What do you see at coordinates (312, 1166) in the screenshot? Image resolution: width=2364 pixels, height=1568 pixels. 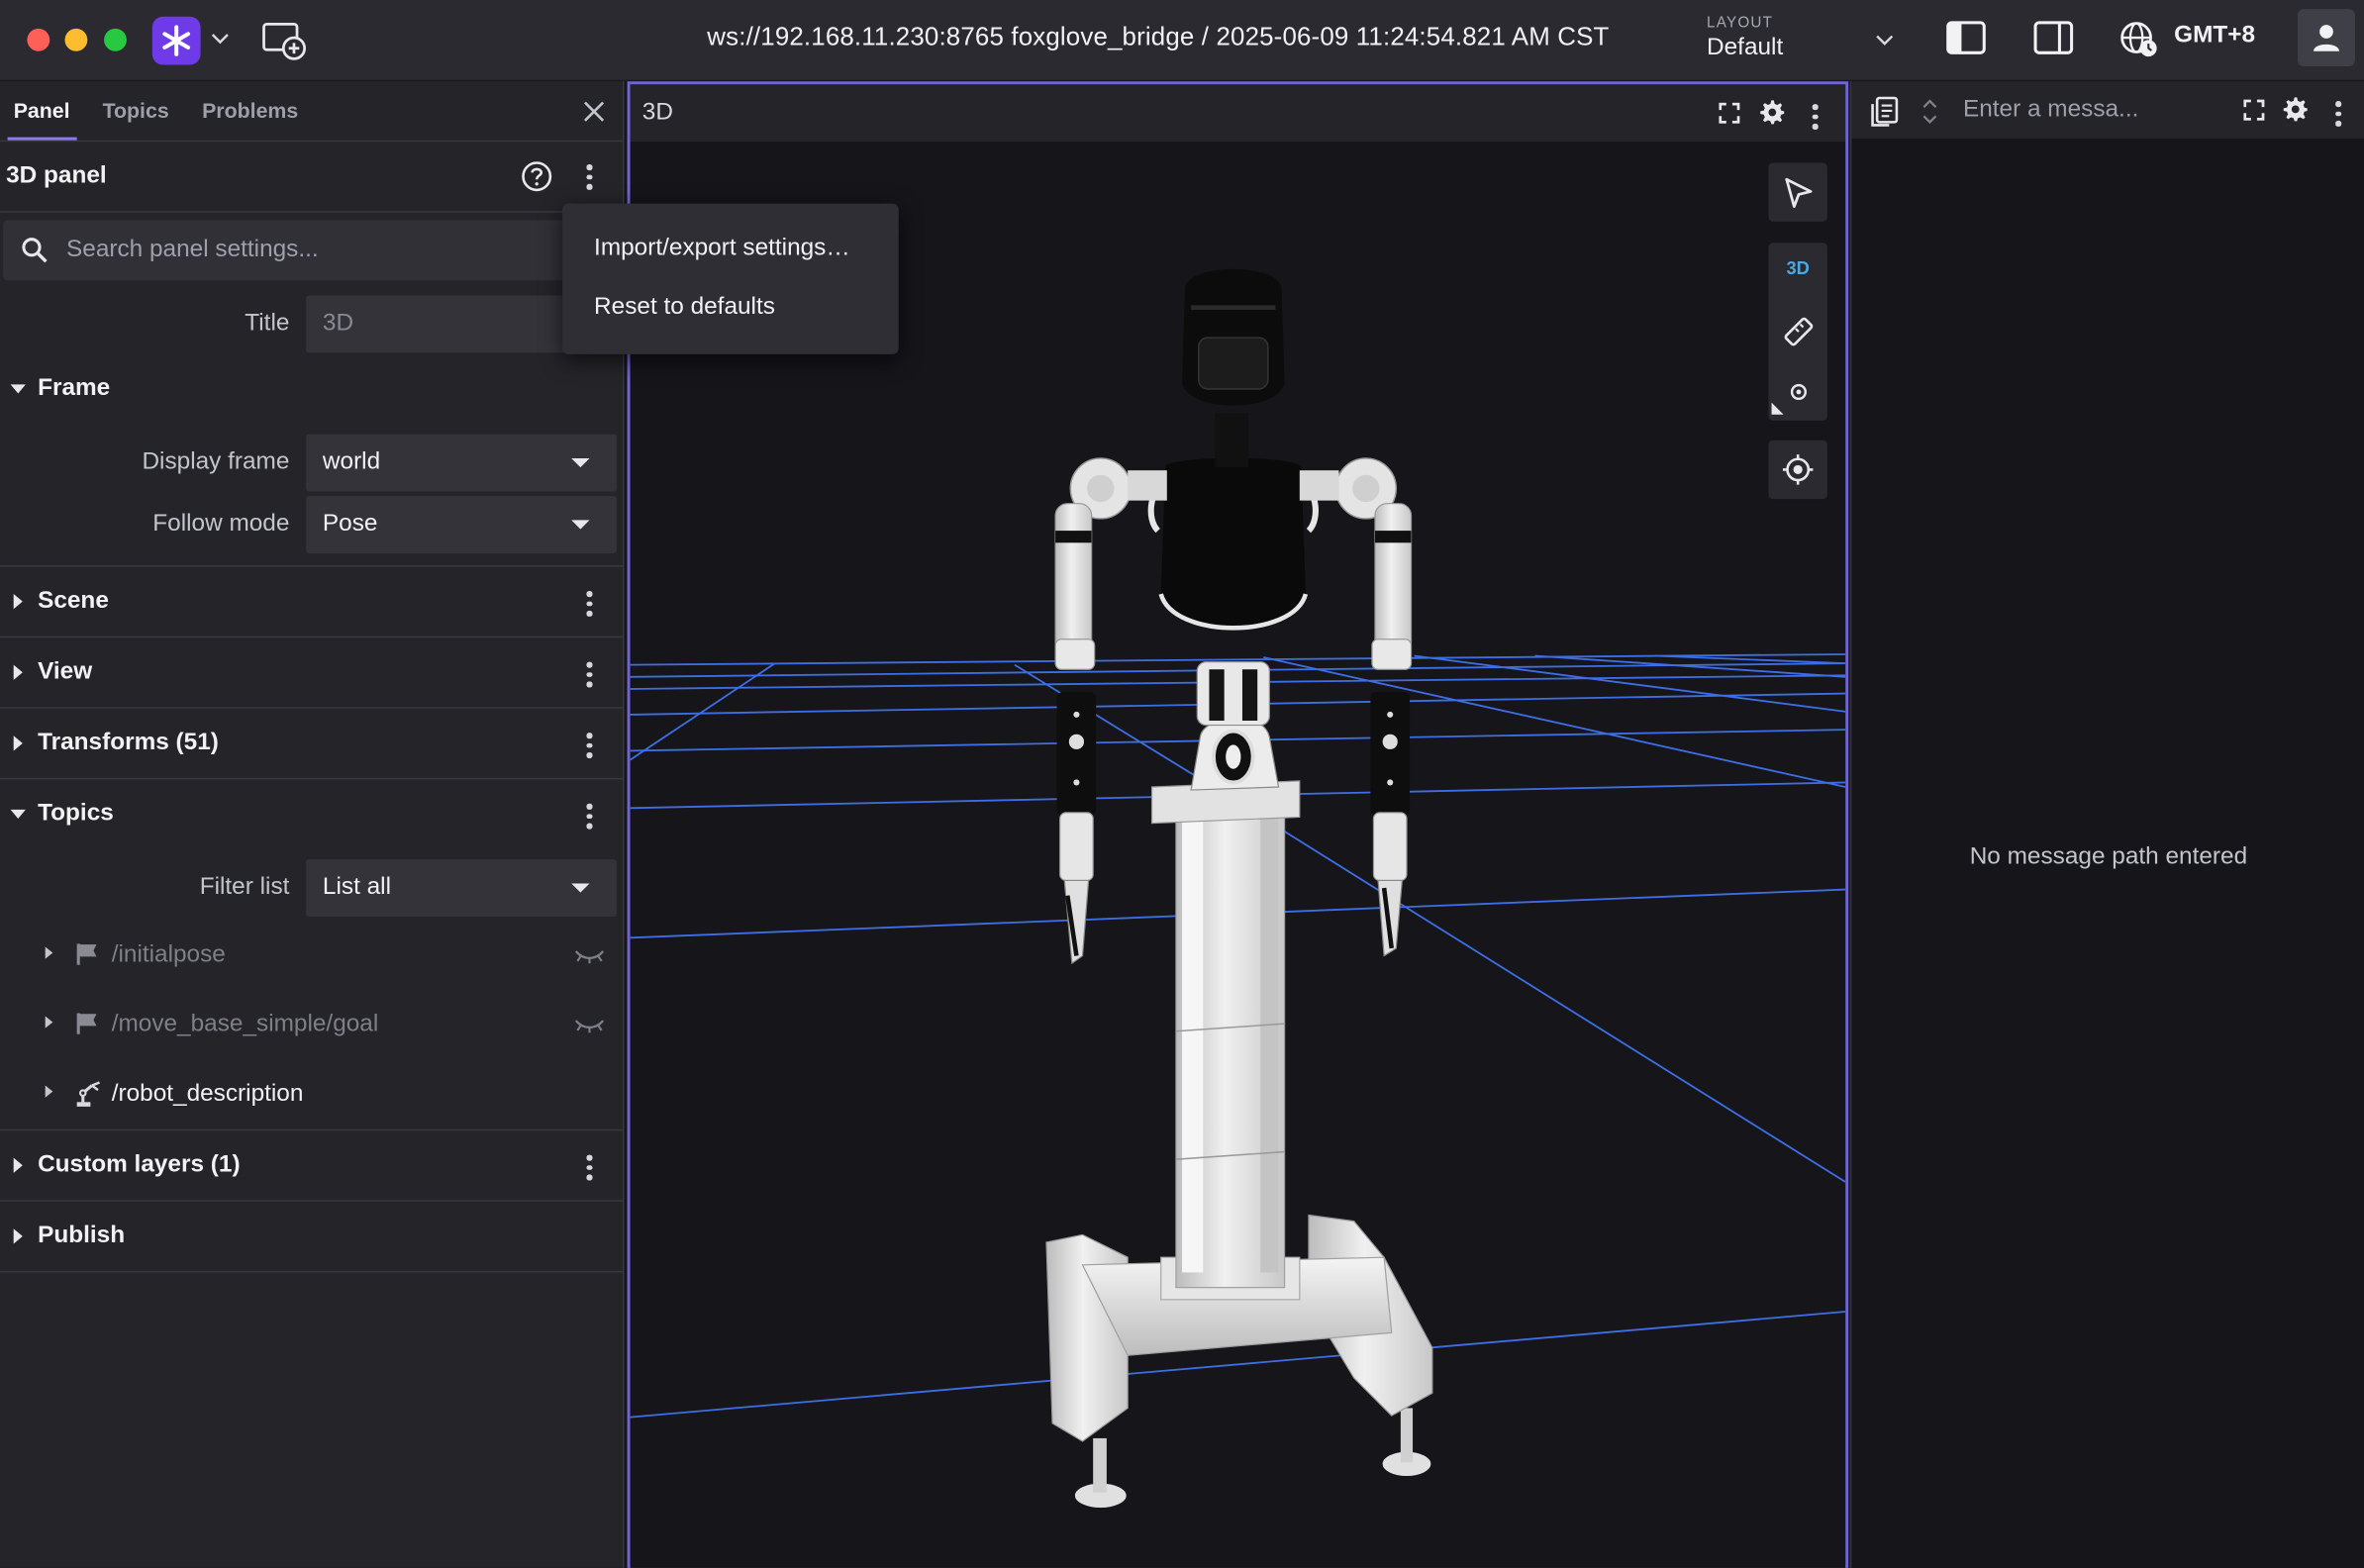 I see `section-custom-layers: Custom layers (1)` at bounding box center [312, 1166].